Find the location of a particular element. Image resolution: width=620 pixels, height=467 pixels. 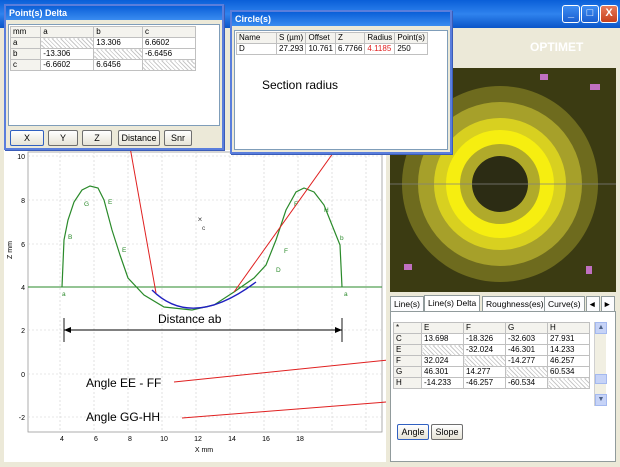

y-tick: 6 is located at coordinates (23, 245).